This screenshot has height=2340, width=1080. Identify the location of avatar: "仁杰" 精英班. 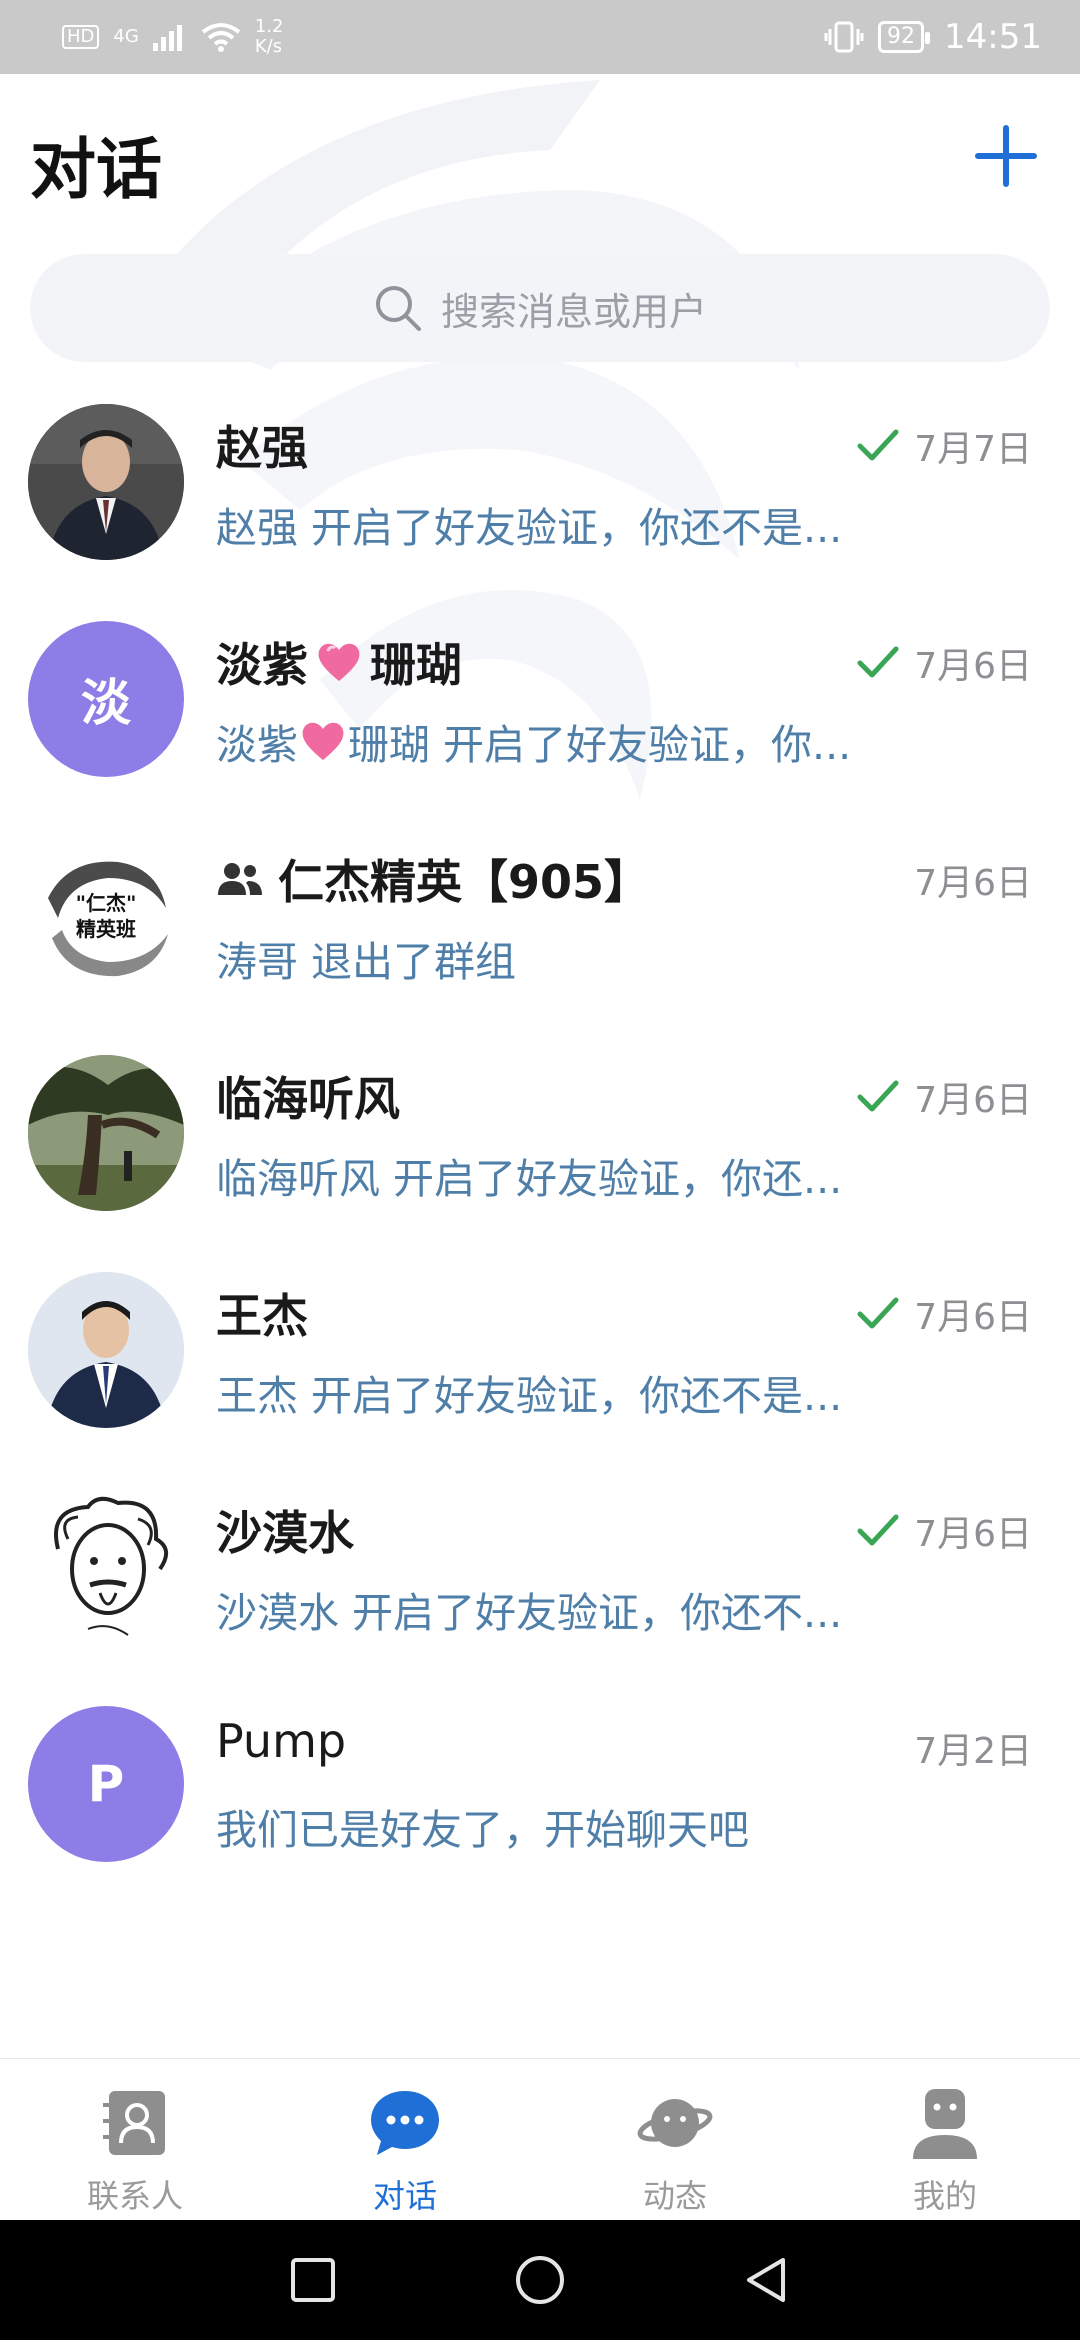
(106, 916).